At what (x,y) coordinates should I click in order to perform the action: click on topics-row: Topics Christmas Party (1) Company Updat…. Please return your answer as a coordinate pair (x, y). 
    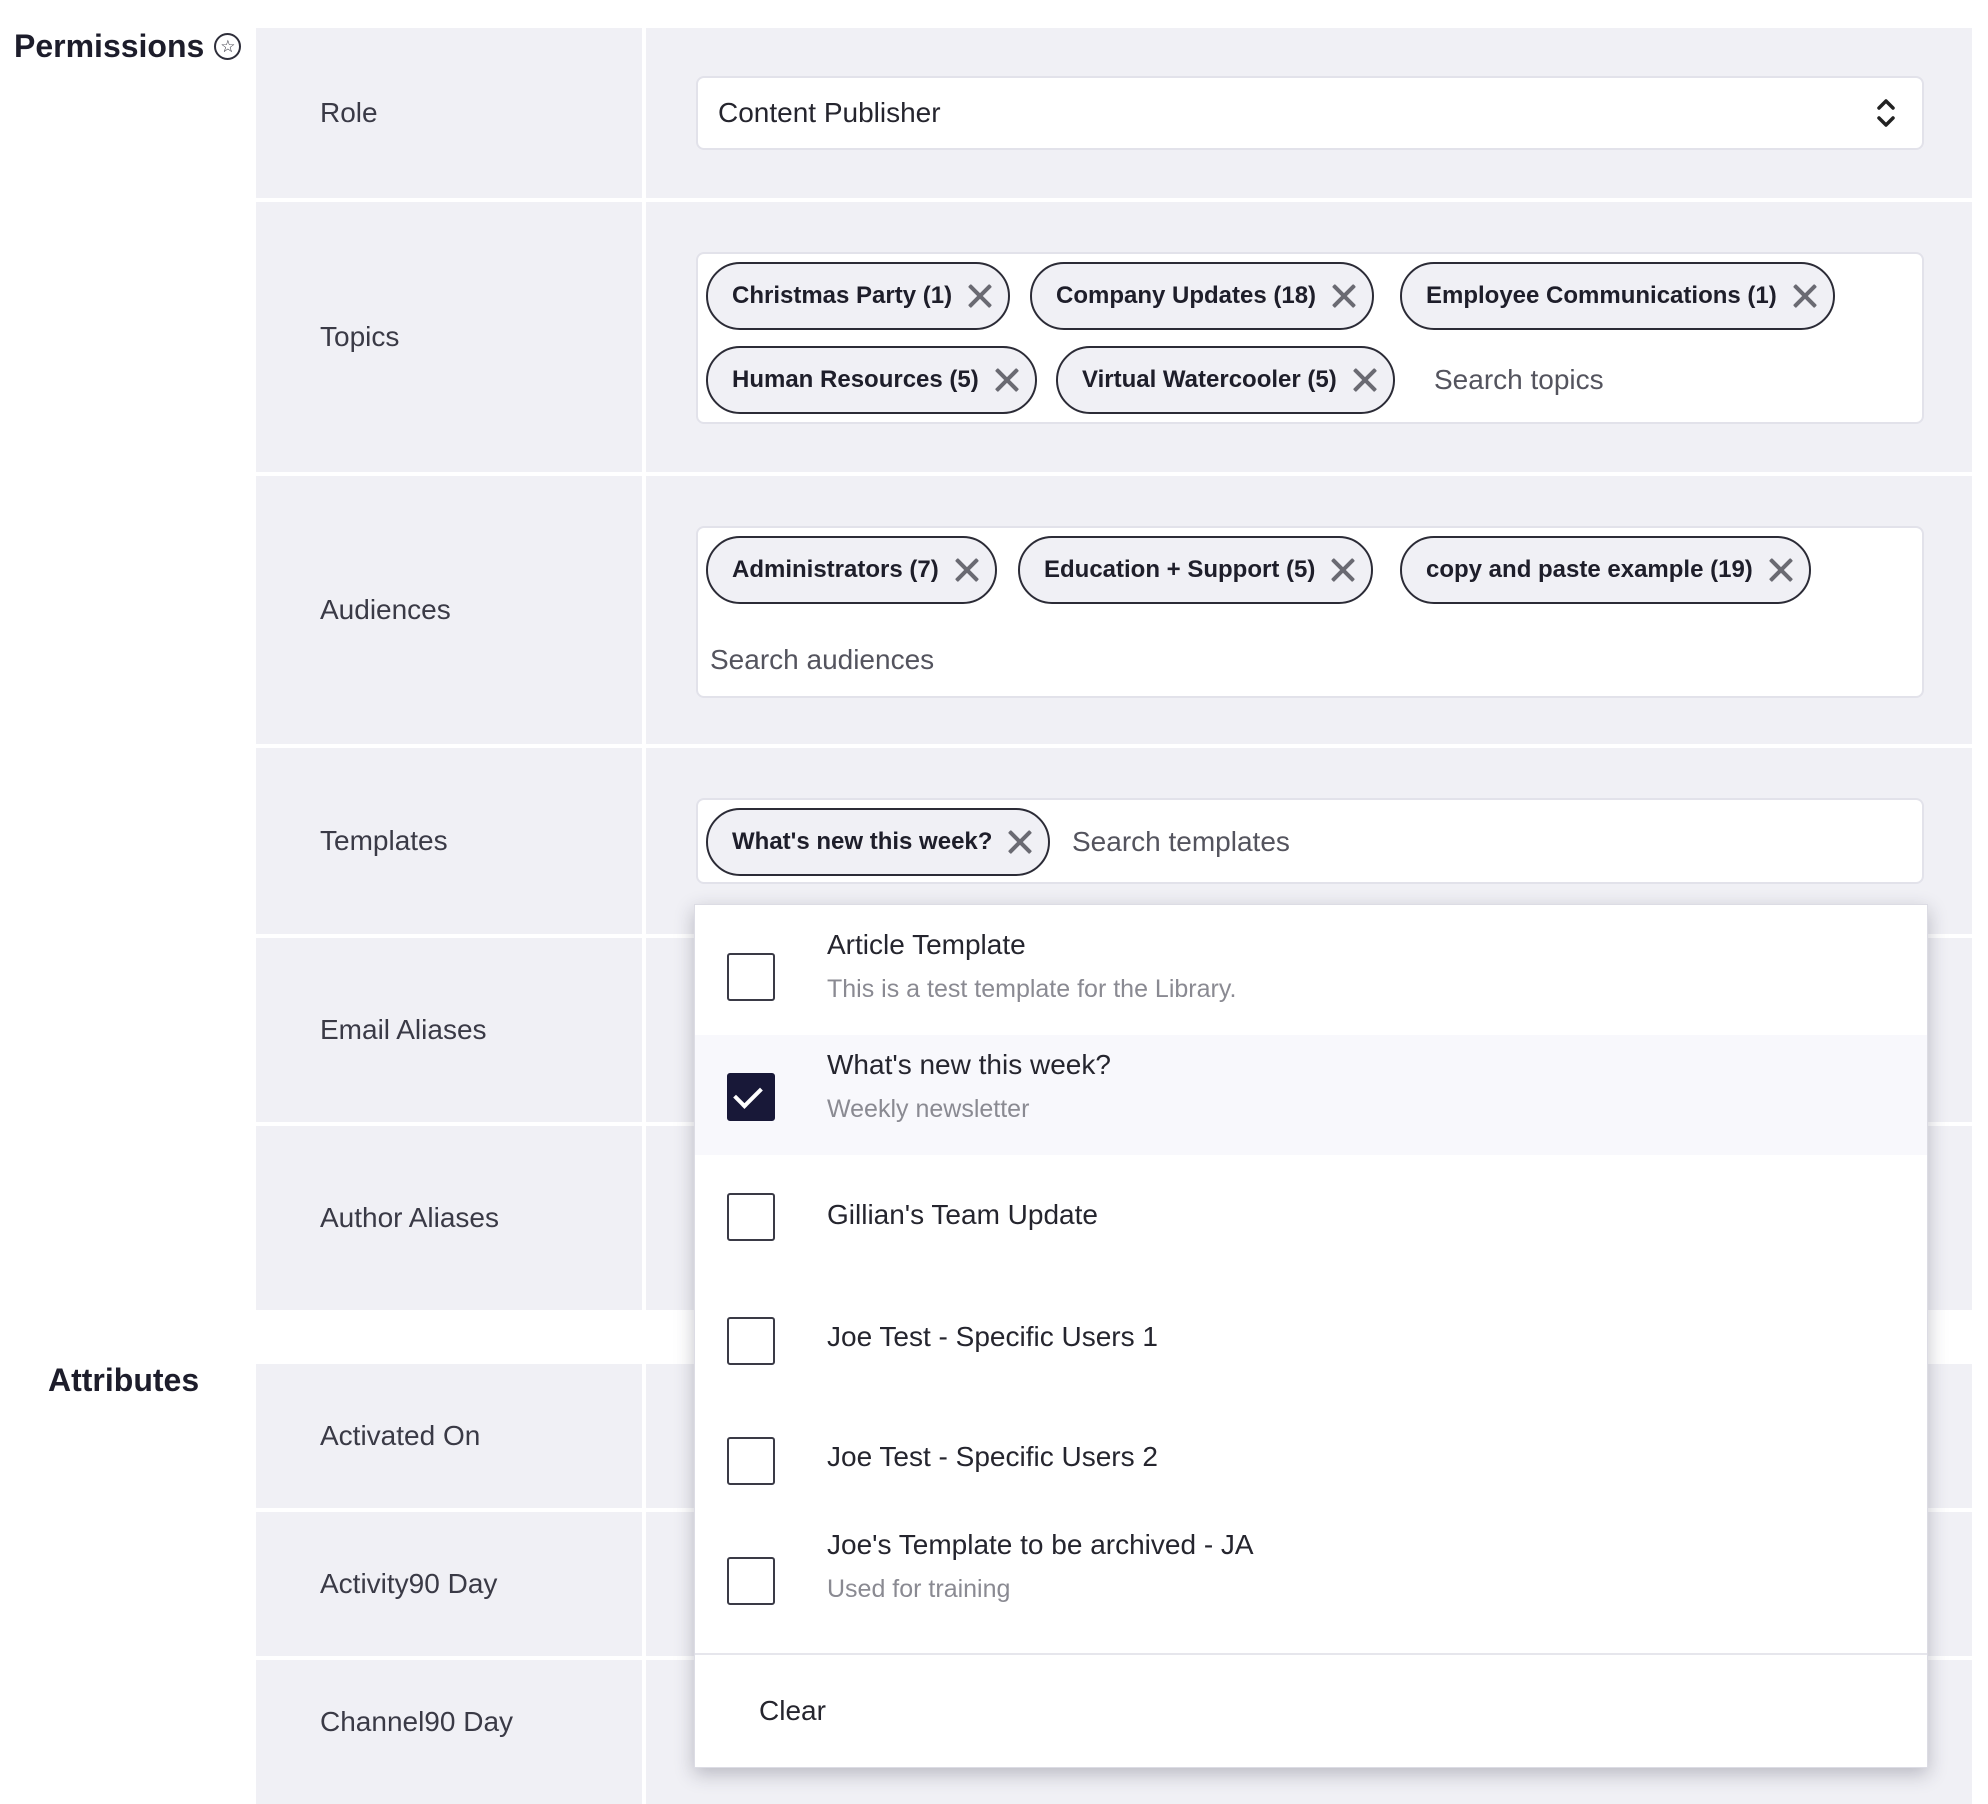
    Looking at the image, I should click on (1114, 337).